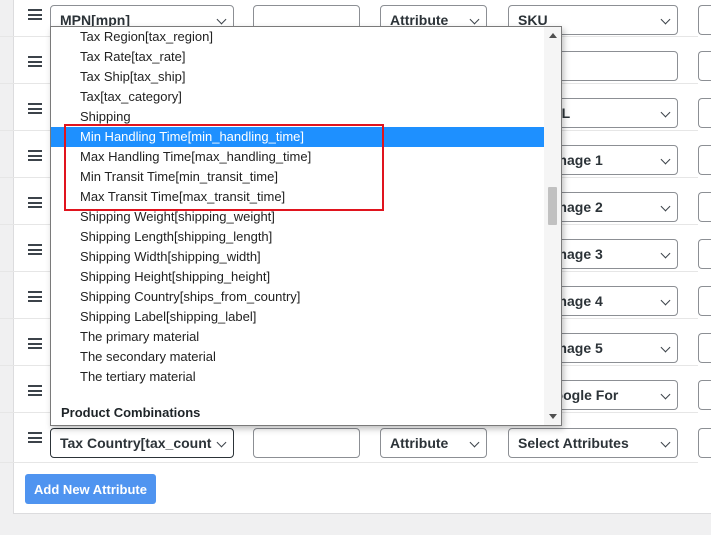  I want to click on scroll-up-arrow-icon, so click(553, 35).